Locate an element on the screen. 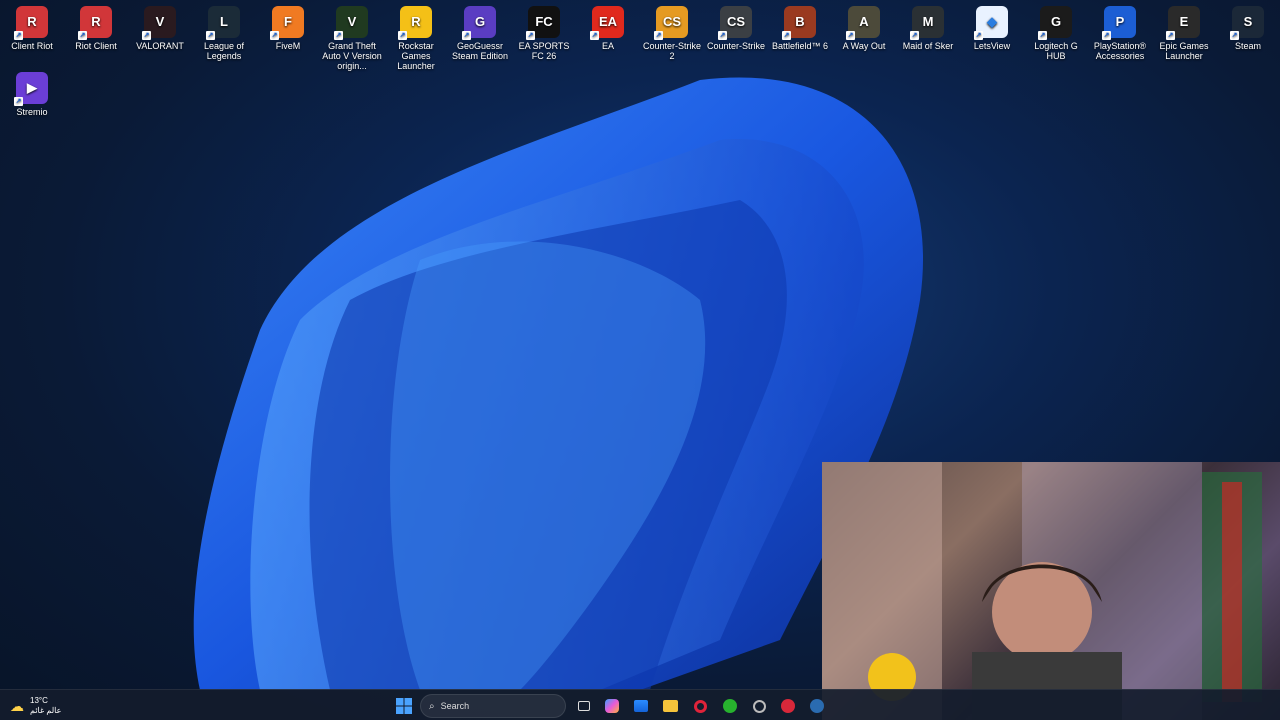 This screenshot has height=720, width=1280. steam-icon is located at coordinates (817, 706).